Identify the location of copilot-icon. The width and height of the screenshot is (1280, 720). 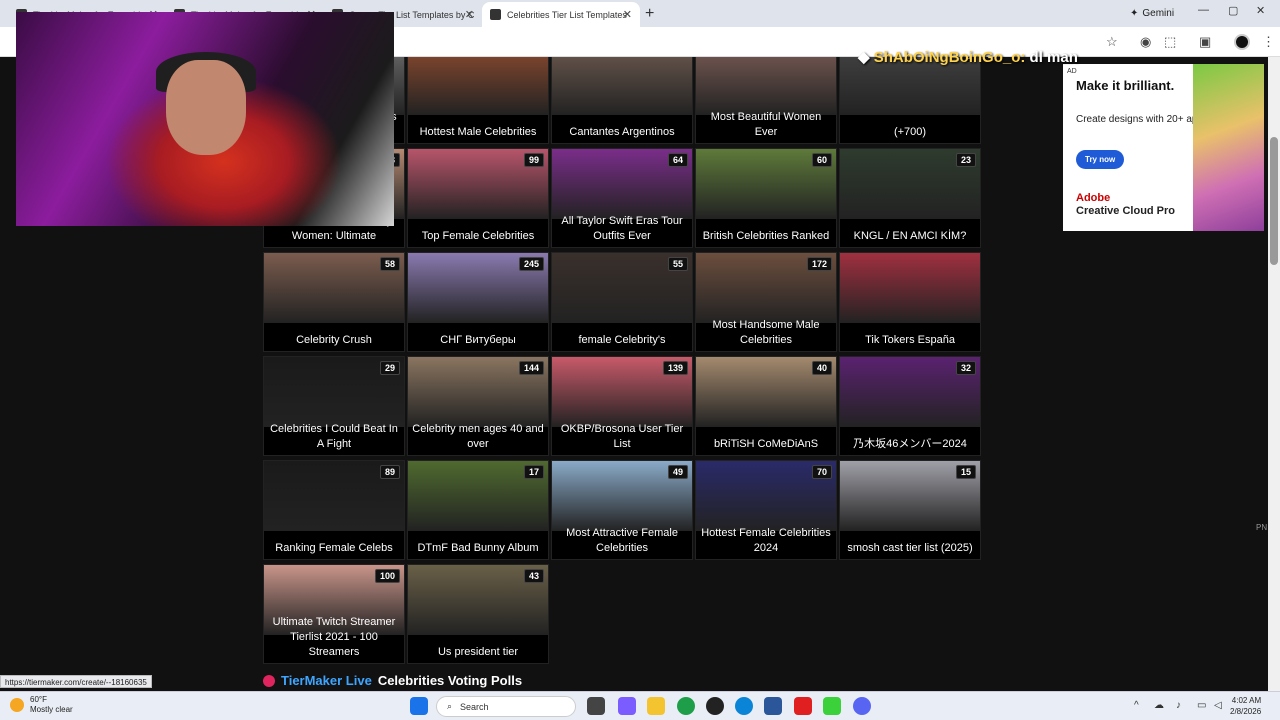
(627, 706).